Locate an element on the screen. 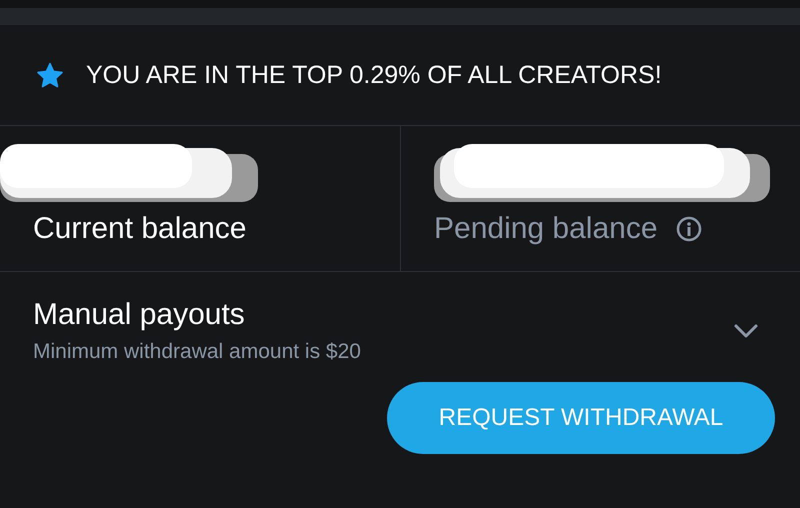  request-withdrawal-button: REQUEST WITHDRAWAL is located at coordinates (581, 418).